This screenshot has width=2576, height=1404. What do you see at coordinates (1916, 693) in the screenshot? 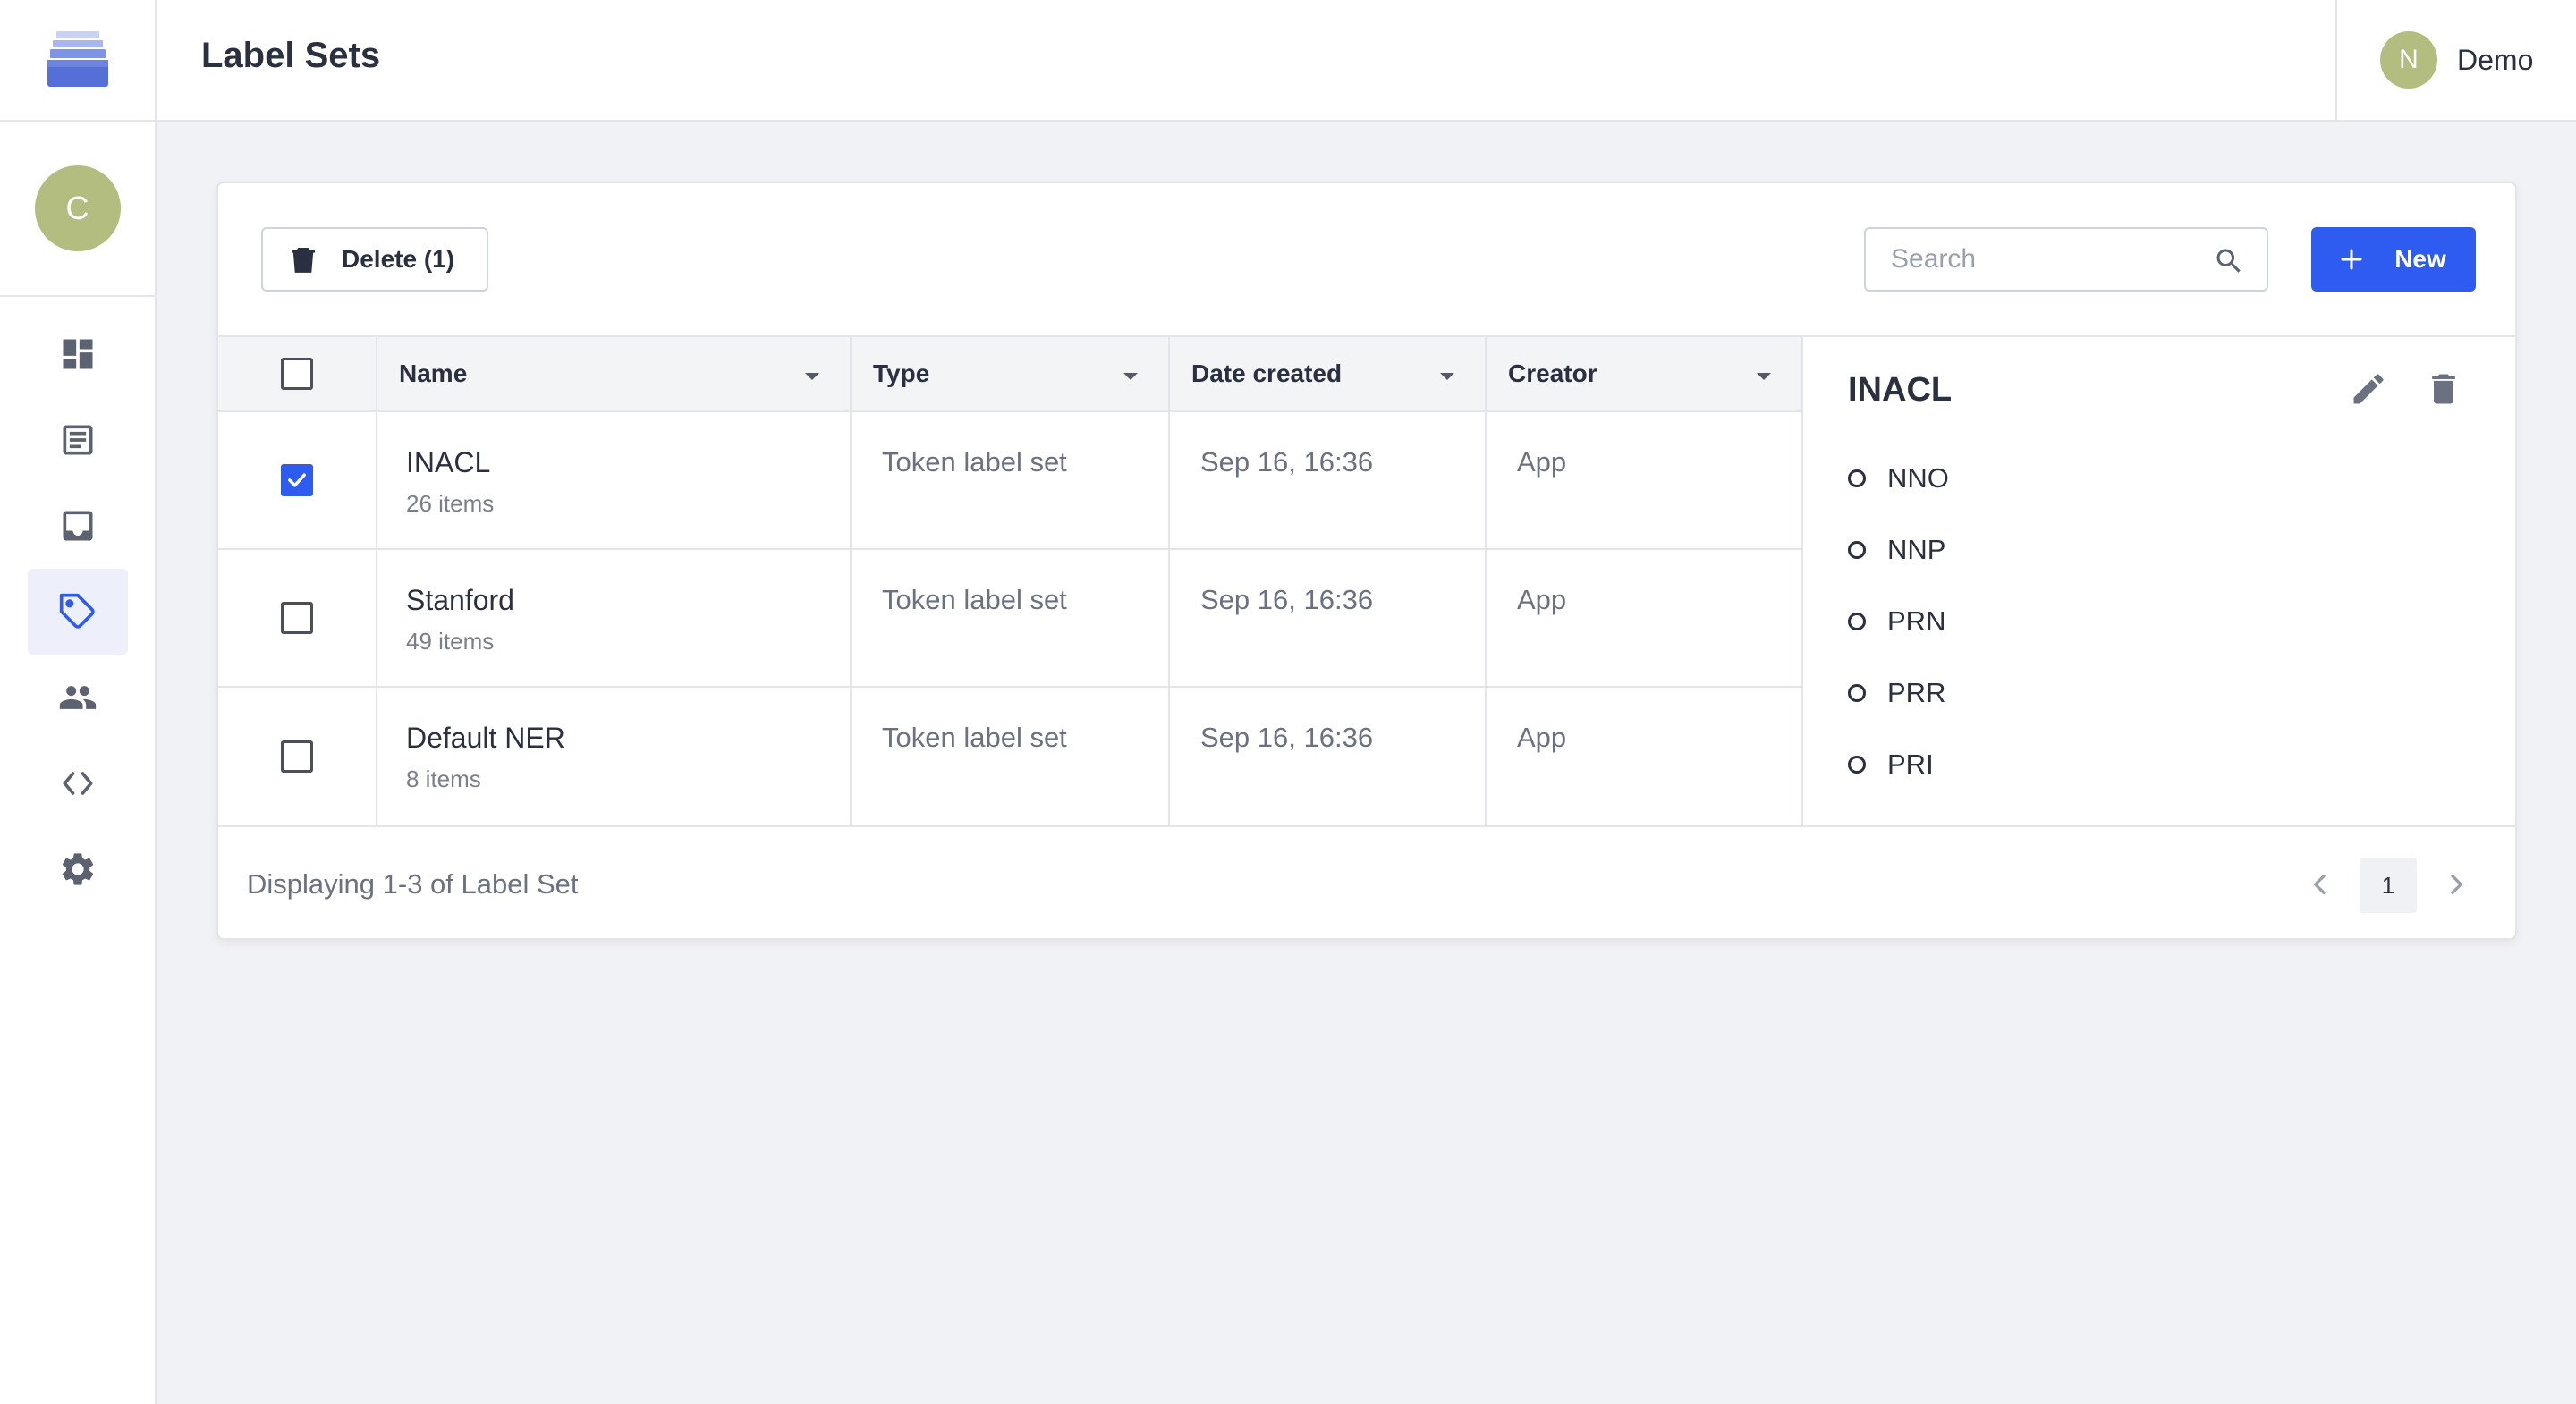
I see `label-name: PRR` at bounding box center [1916, 693].